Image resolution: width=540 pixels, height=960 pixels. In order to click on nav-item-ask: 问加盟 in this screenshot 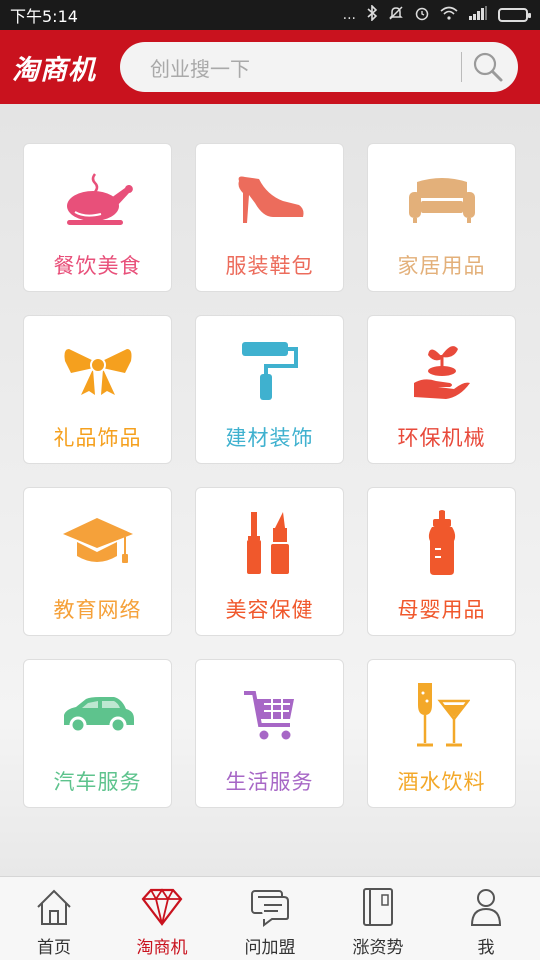, I will do `click(270, 918)`.